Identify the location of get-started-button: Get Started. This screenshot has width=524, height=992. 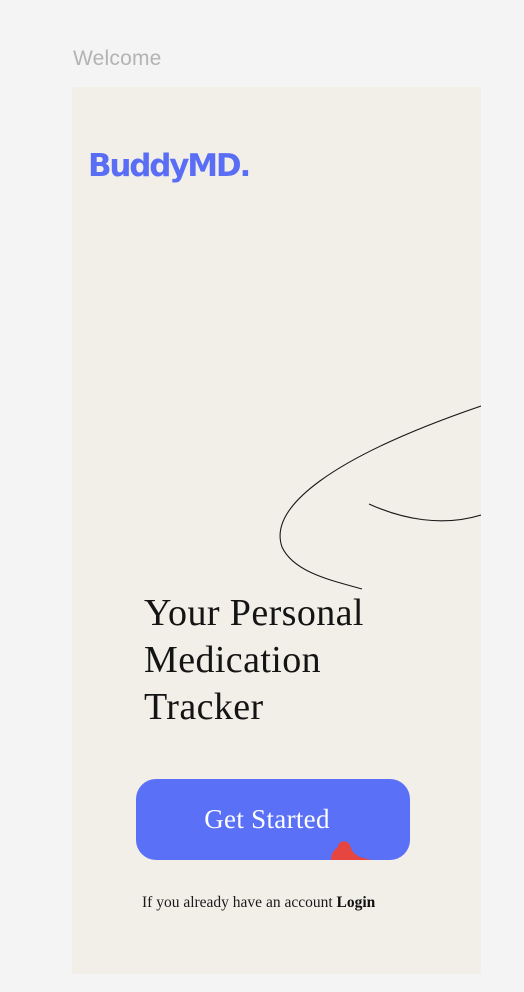
(273, 819).